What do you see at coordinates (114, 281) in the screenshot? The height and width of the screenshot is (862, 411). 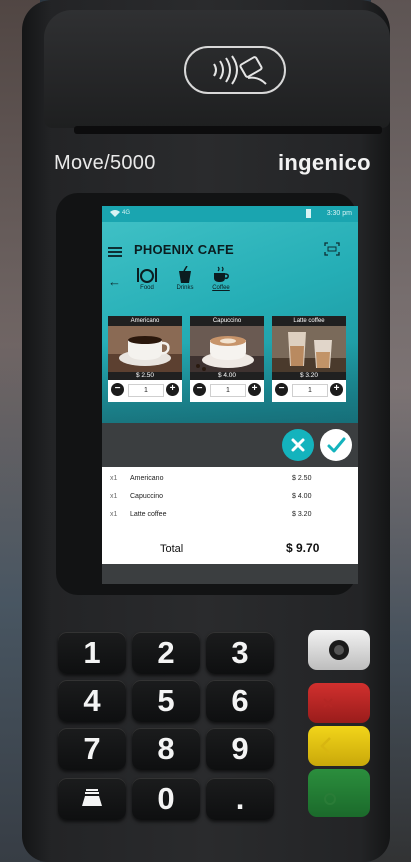 I see `back-arrow-icon: ←` at bounding box center [114, 281].